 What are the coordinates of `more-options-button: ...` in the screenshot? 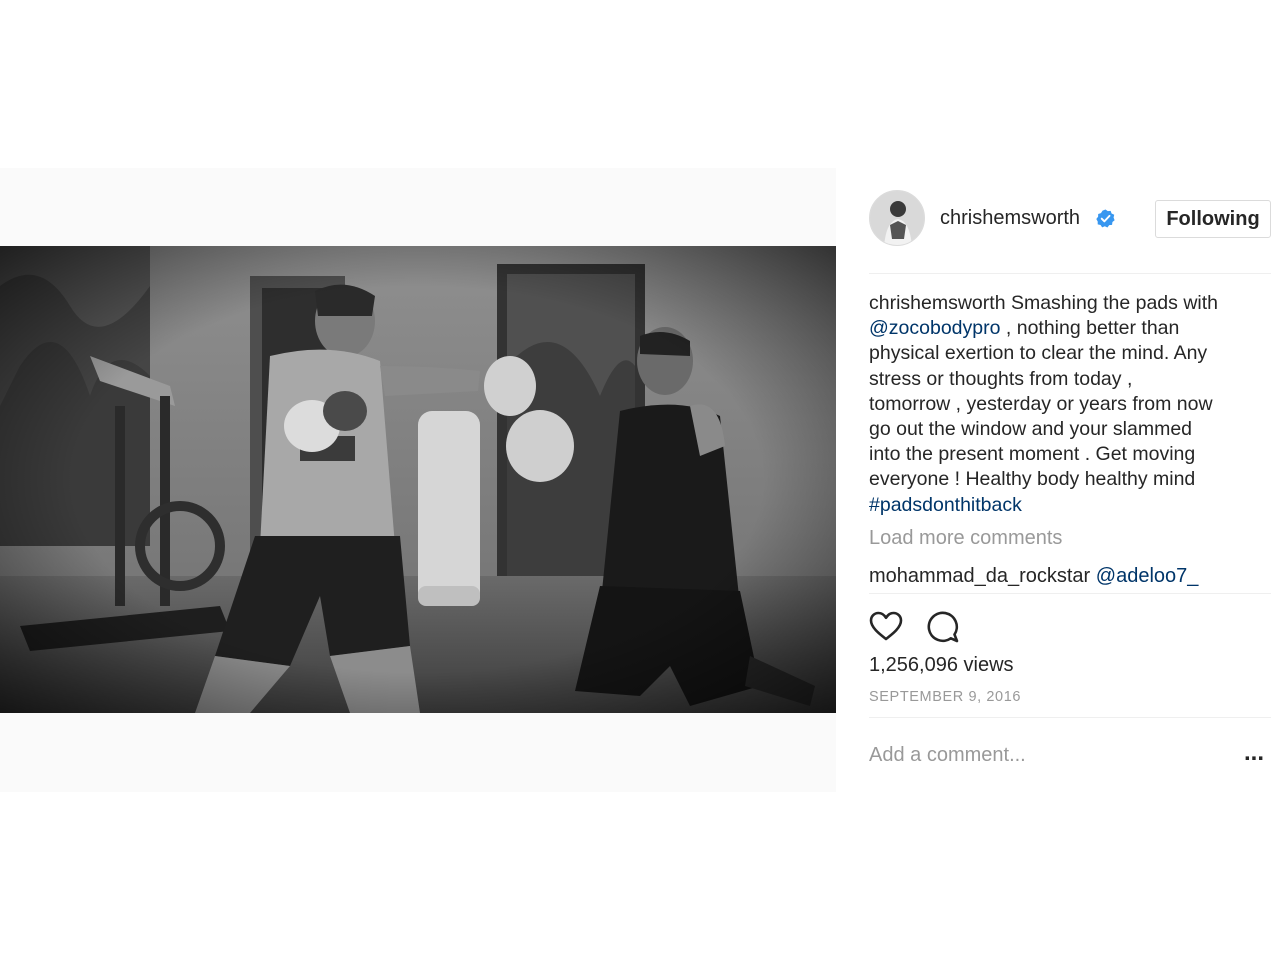 It's located at (1254, 756).